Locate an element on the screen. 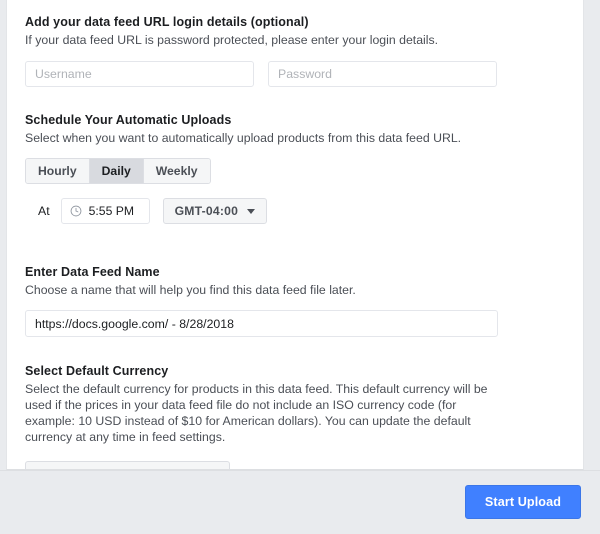 The height and width of the screenshot is (534, 600). frequency-option-hourly: Hourly is located at coordinates (58, 171).